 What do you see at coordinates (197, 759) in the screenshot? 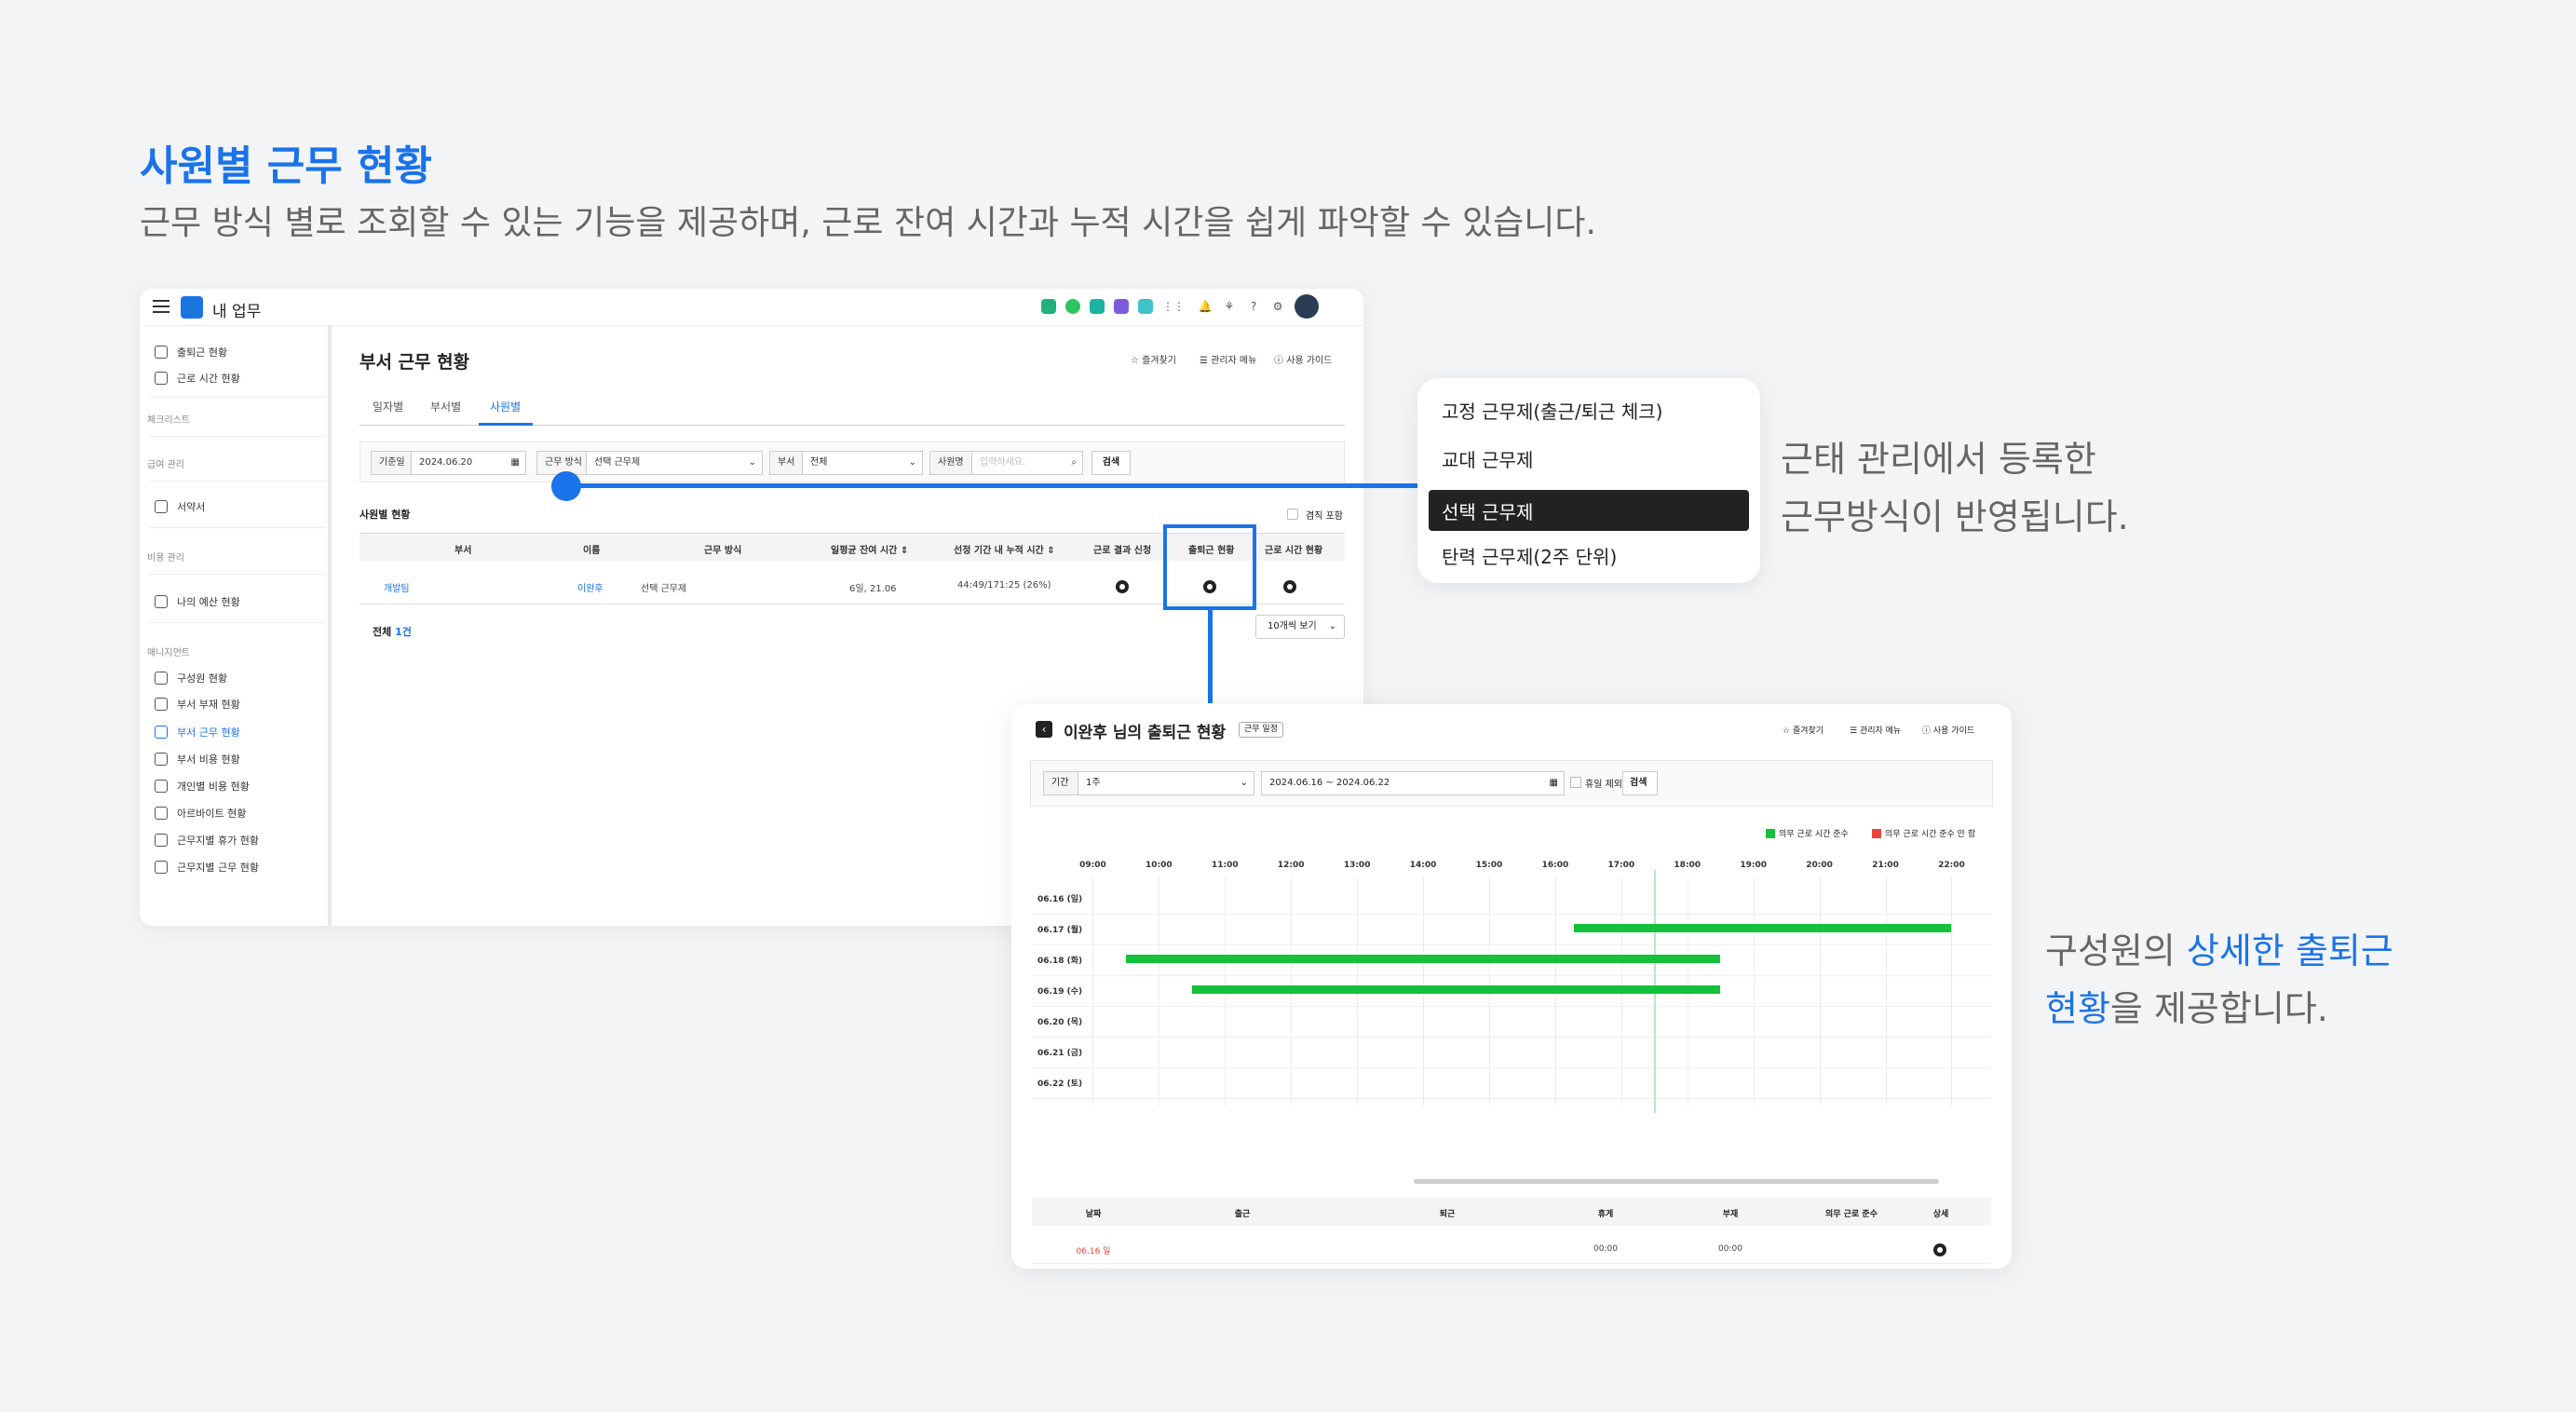
I see `sidebar-item-dept-cost: 부서 비용 현황` at bounding box center [197, 759].